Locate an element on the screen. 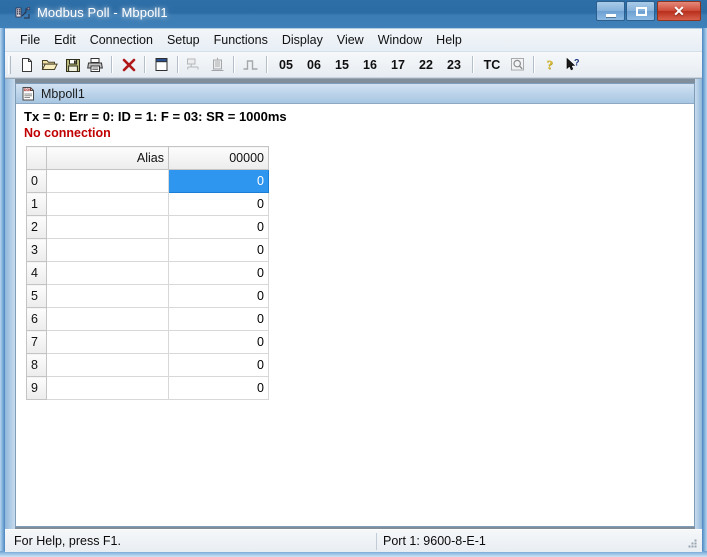 Image resolution: width=707 pixels, height=557 pixels. minimize-icon is located at coordinates (611, 15).